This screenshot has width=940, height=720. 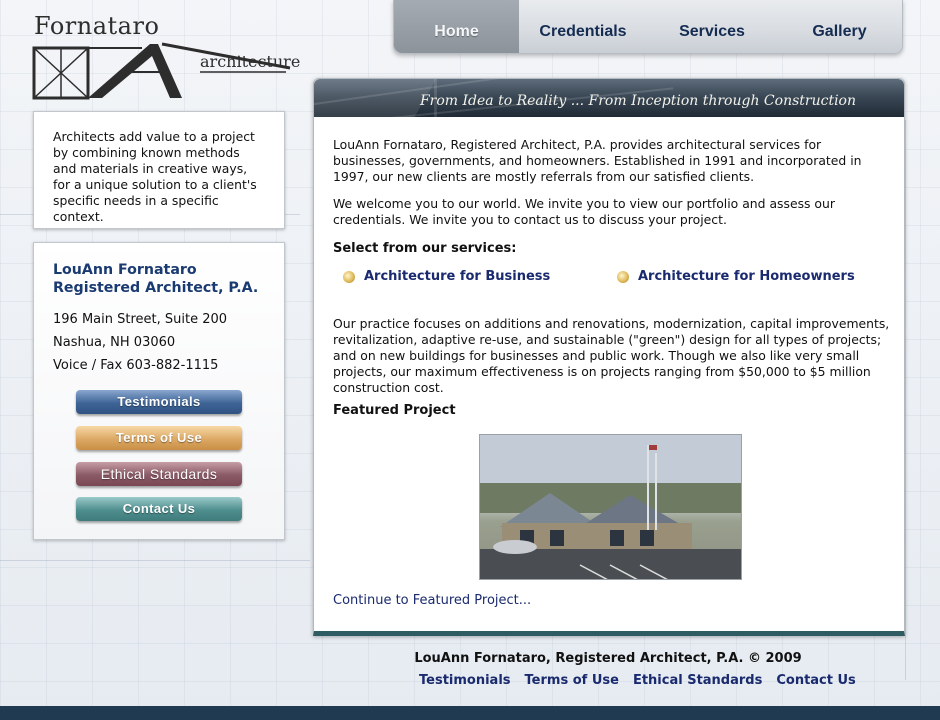 I want to click on firm-name-line2: Registered Architect, P.A., so click(x=156, y=288).